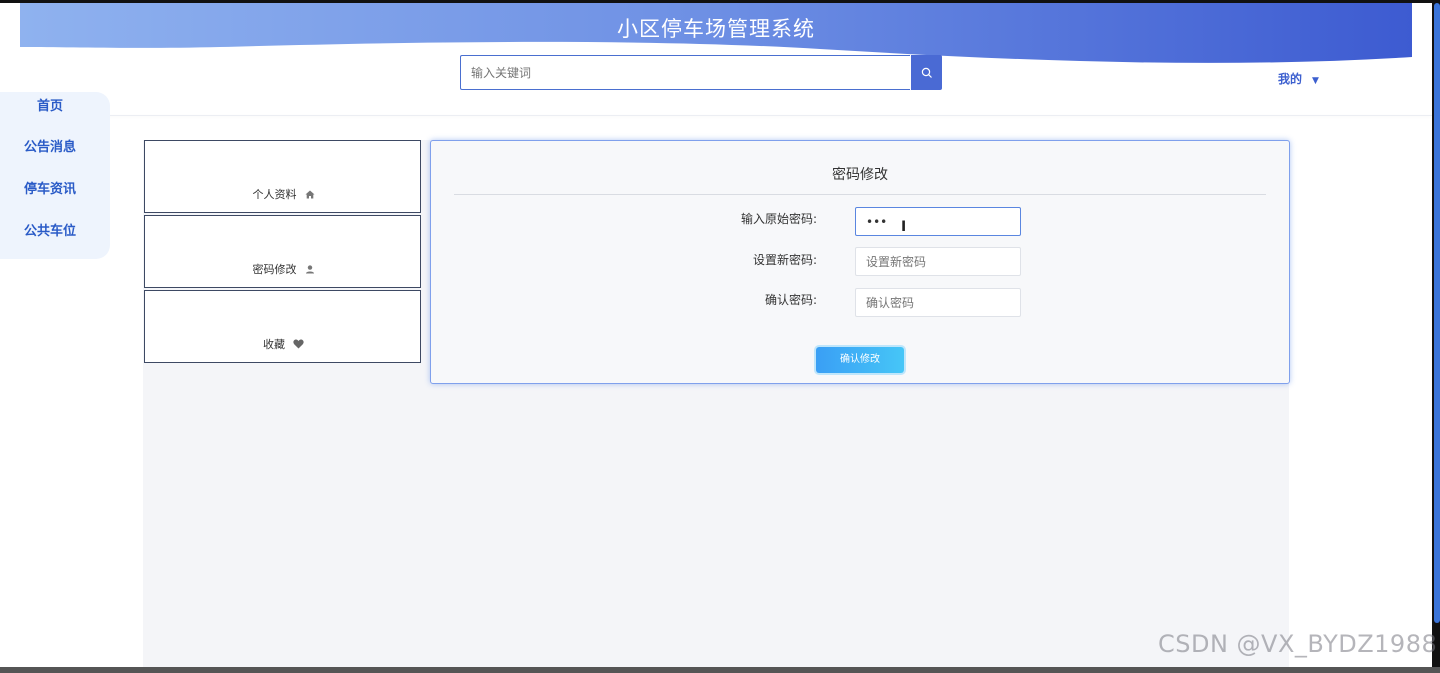 Image resolution: width=1440 pixels, height=673 pixels. What do you see at coordinates (716, 29) in the screenshot?
I see `site-title: 小区停车场管理系统` at bounding box center [716, 29].